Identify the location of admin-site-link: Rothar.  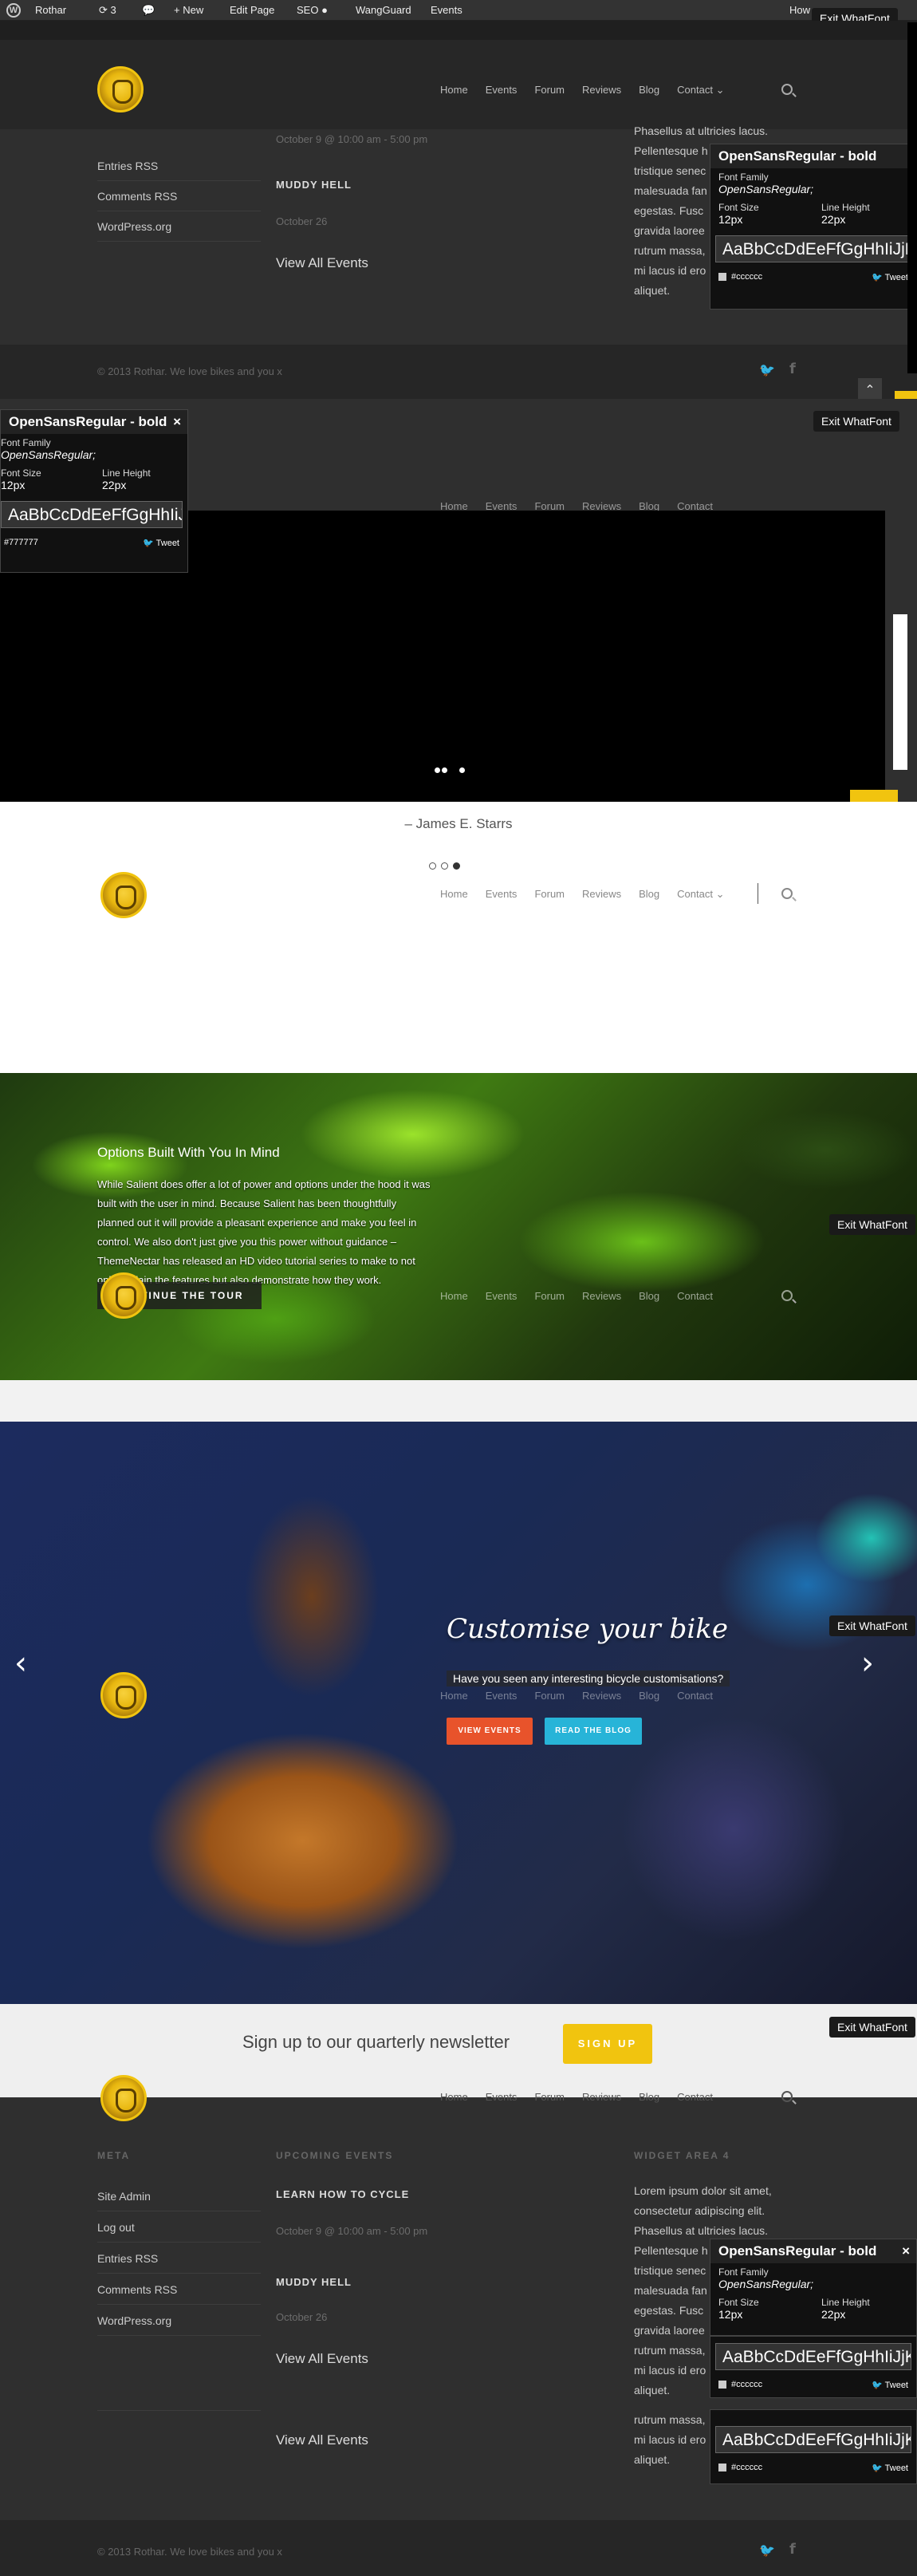
(51, 10).